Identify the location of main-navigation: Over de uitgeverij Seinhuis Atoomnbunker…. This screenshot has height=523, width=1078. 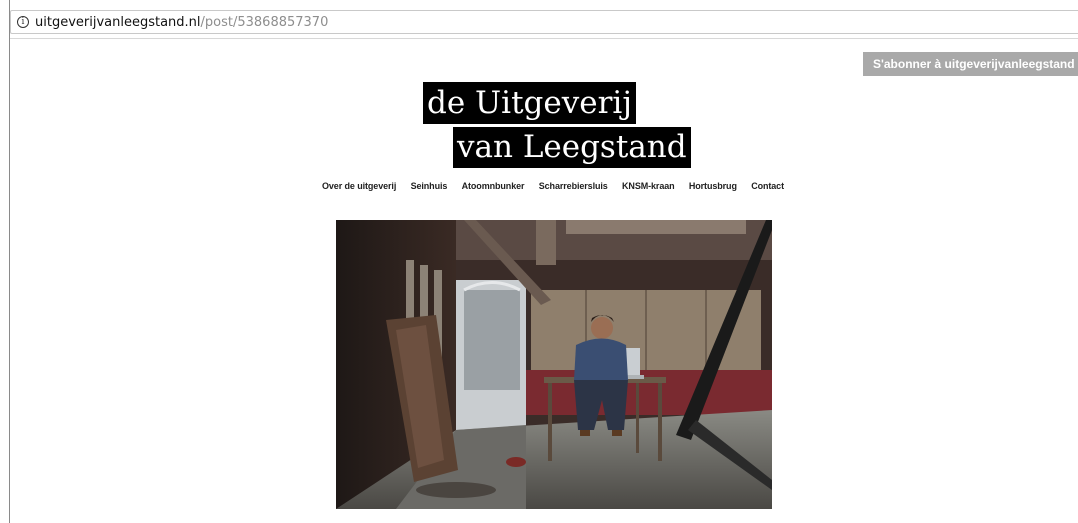
(553, 186).